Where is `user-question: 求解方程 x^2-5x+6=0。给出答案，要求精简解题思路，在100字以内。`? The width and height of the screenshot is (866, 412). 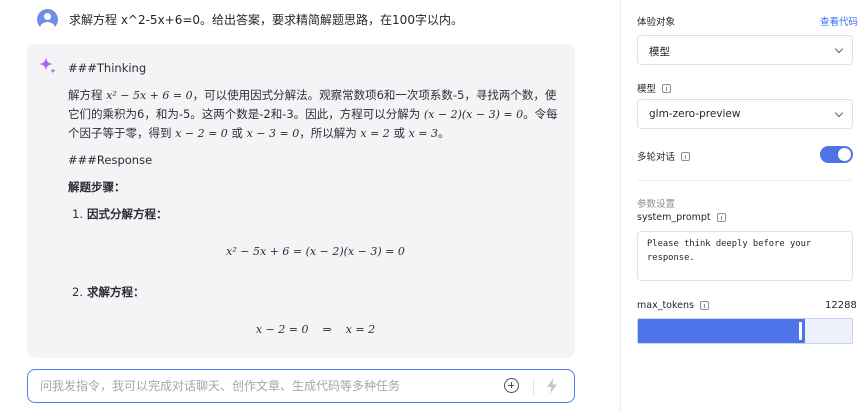
user-question: 求解方程 x^2-5x+6=0。给出答案，要求精简解题思路，在100字以内。 is located at coordinates (266, 20).